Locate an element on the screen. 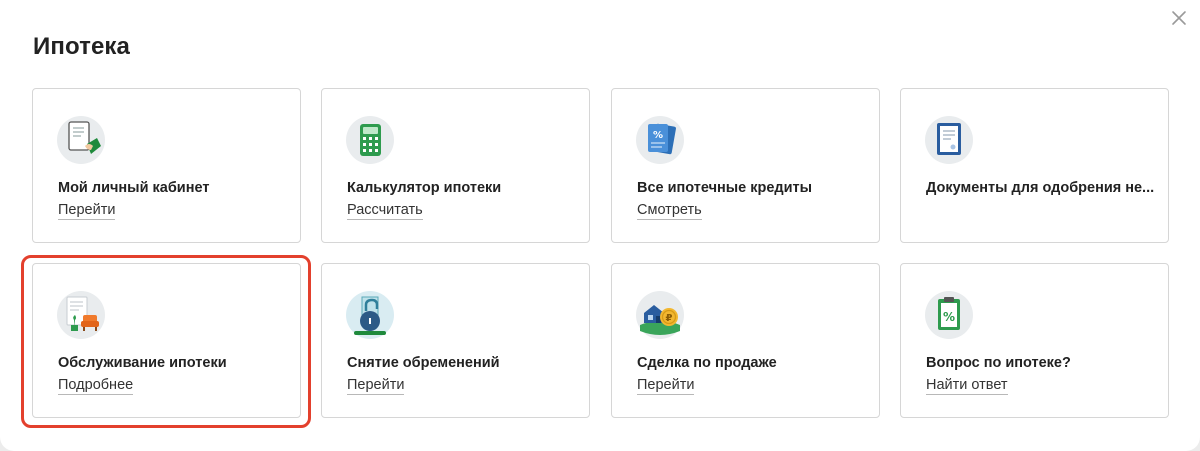  mortgage-loans-icon: % is located at coordinates (660, 140).